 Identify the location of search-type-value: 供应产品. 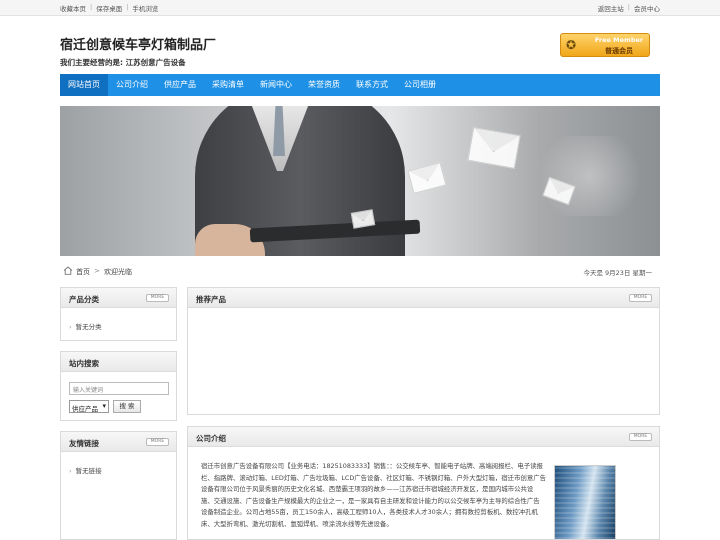
(85, 409).